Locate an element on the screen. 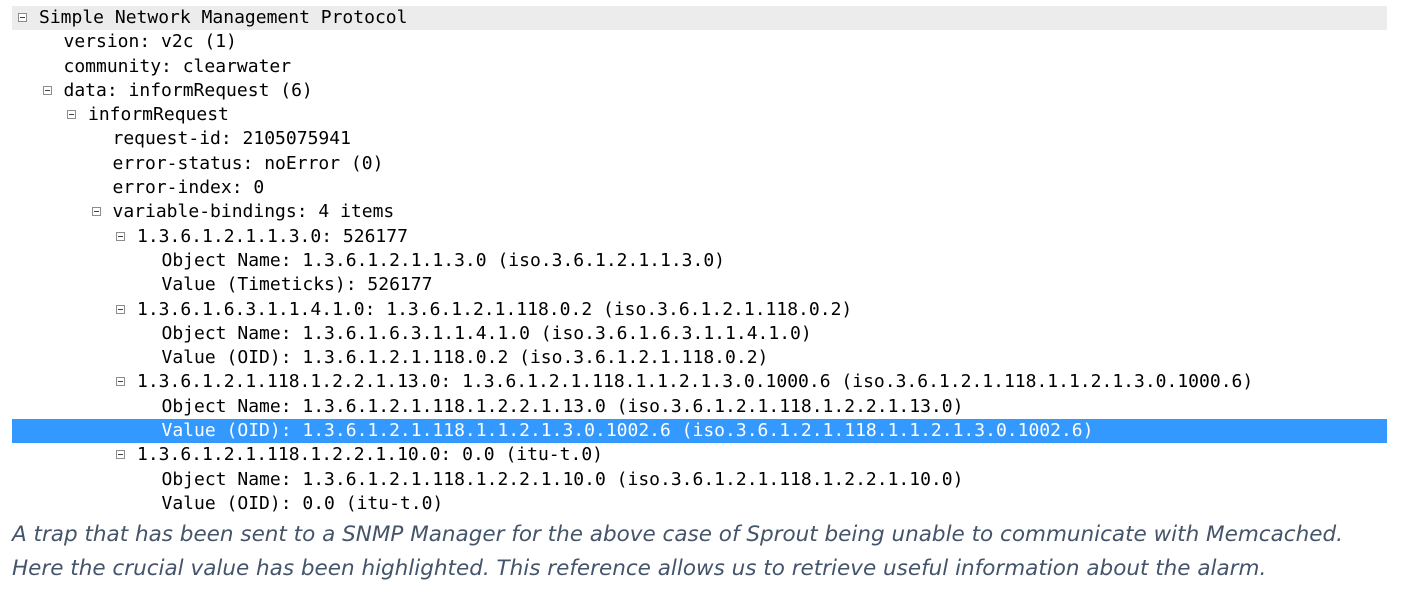 This screenshot has width=1401, height=590. tree-row: request-id: 2105075941 is located at coordinates (699, 139).